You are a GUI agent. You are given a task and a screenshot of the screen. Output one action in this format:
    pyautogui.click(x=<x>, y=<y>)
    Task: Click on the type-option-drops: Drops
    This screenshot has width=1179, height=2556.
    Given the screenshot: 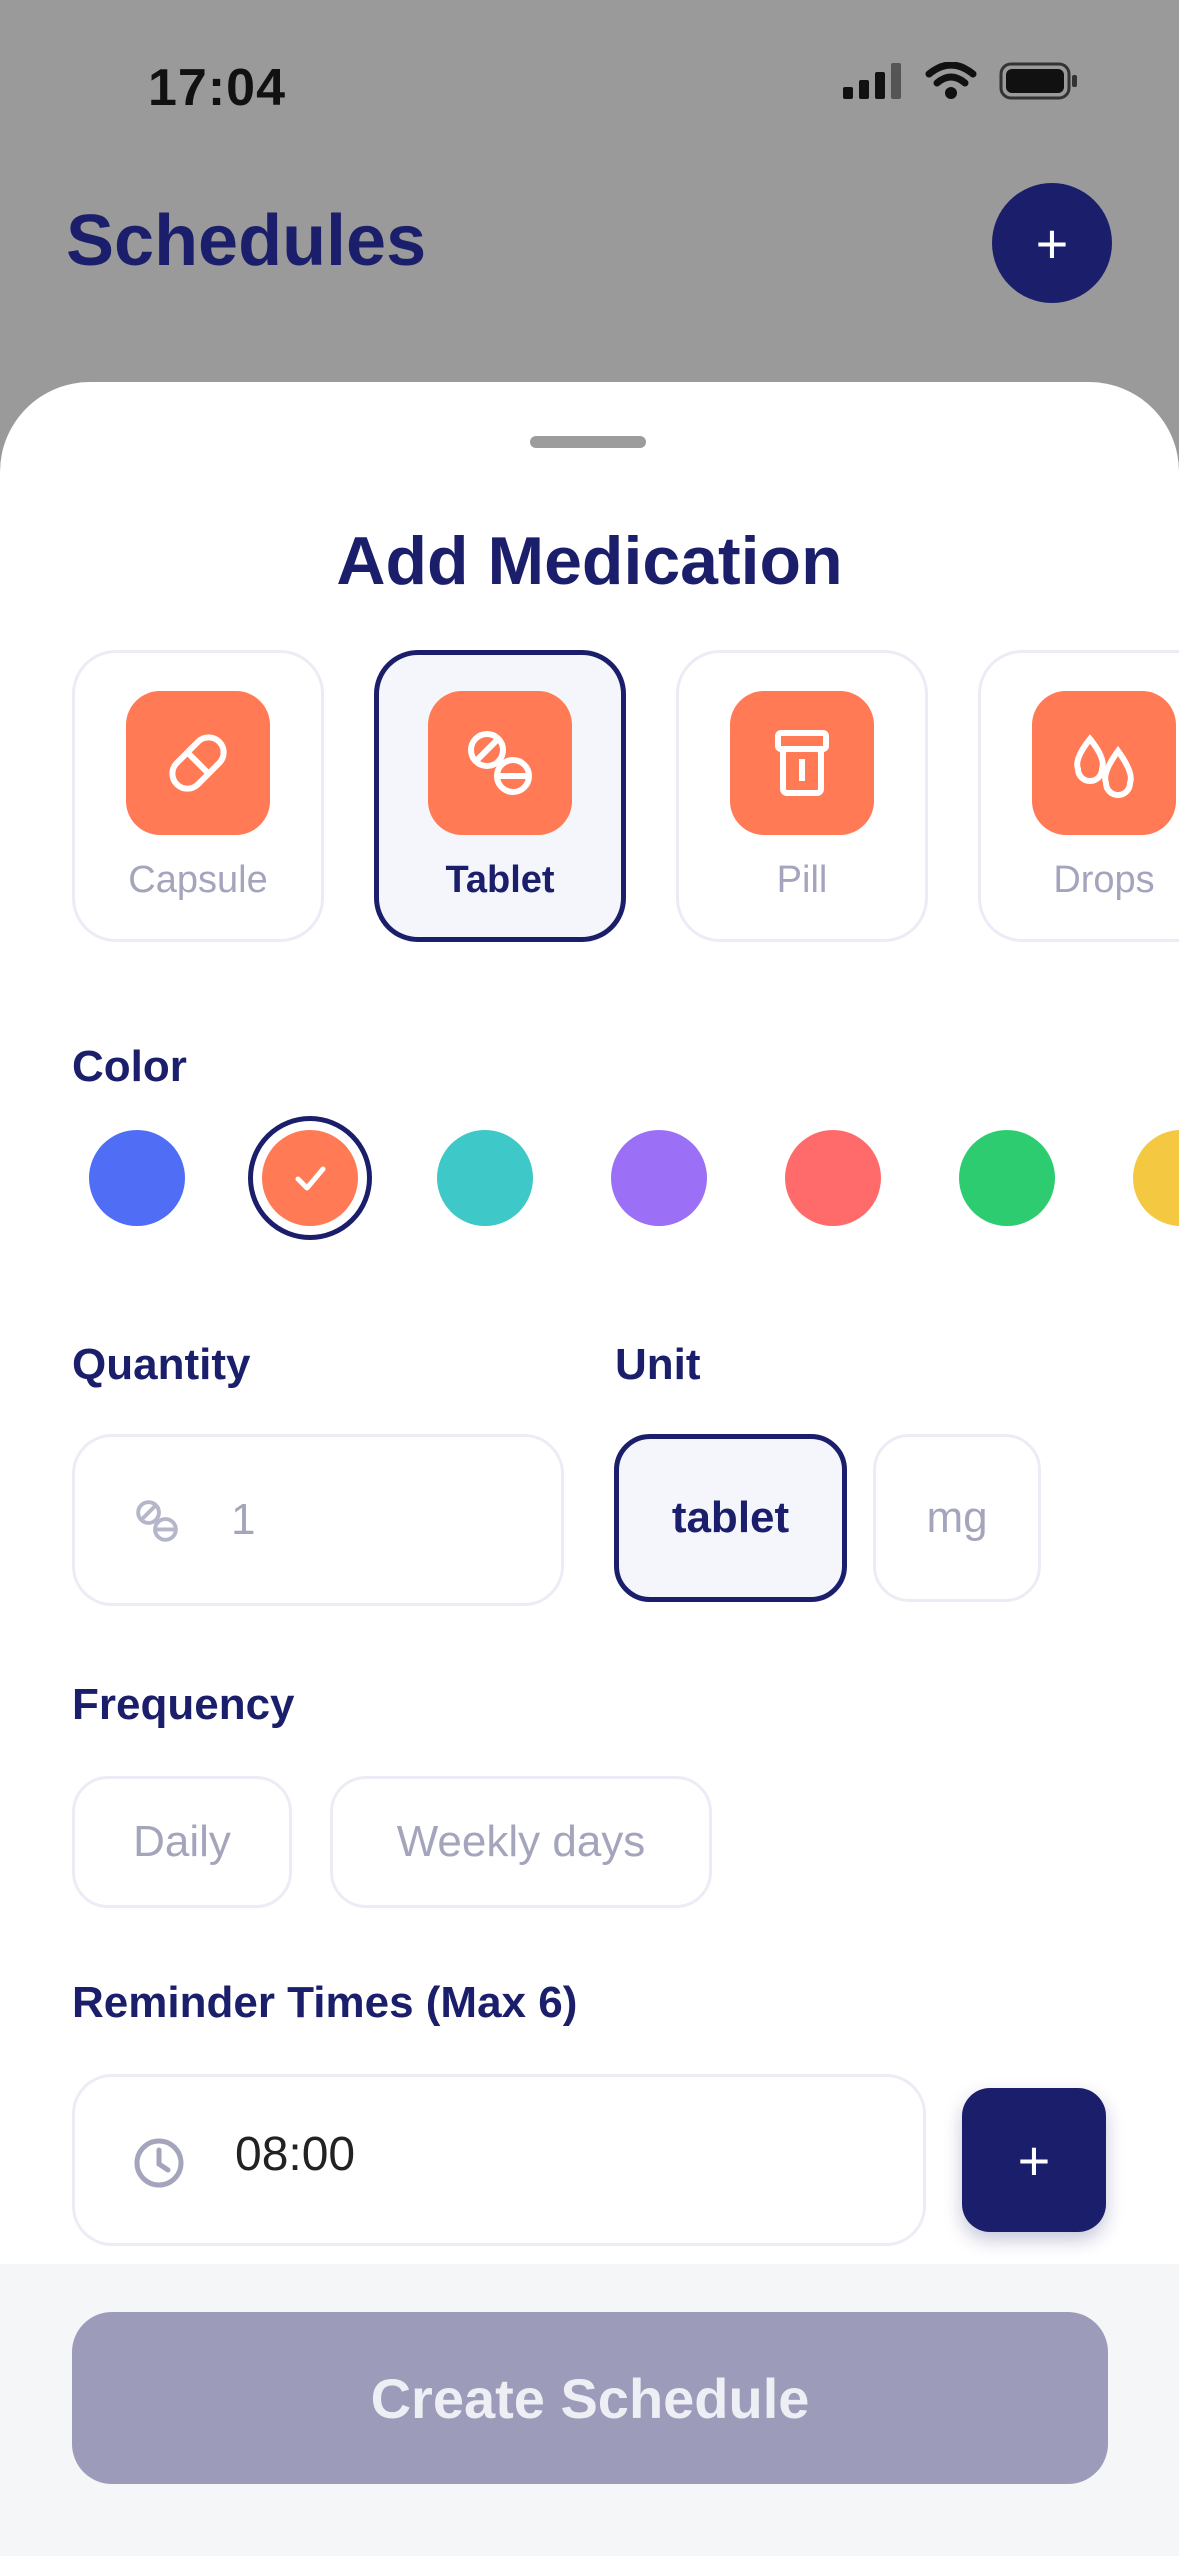 What is the action you would take?
    pyautogui.click(x=1078, y=796)
    